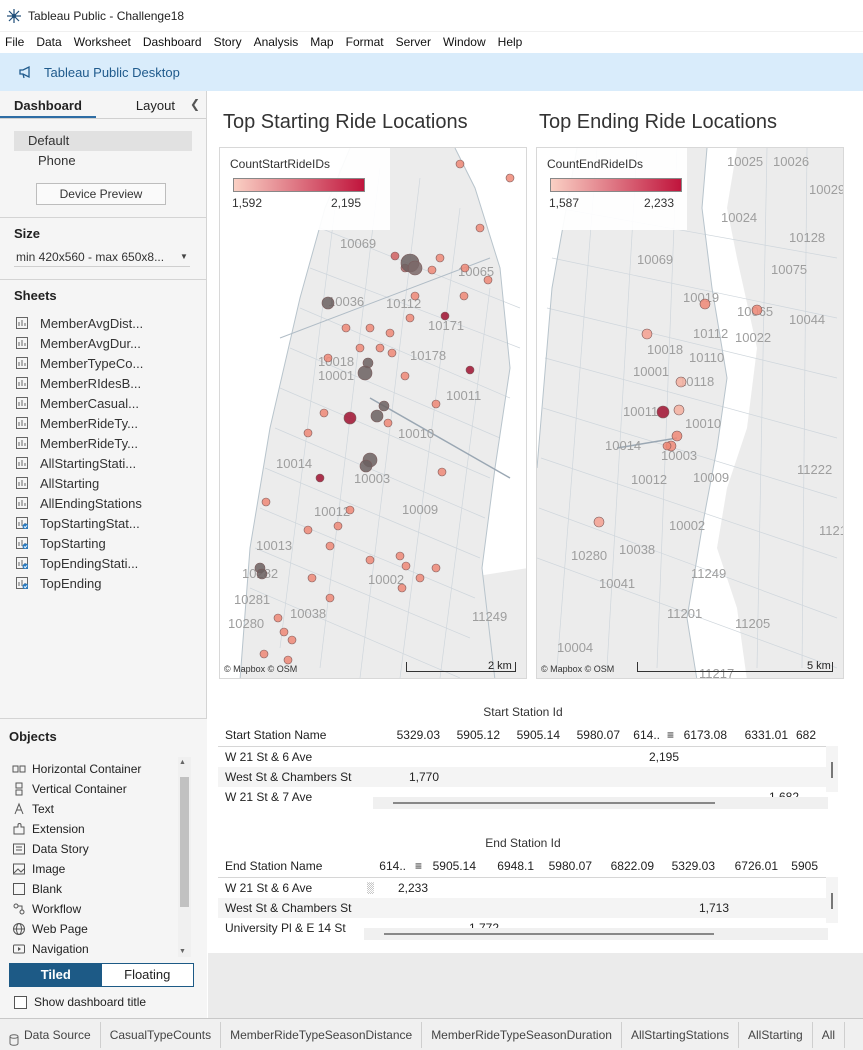  I want to click on tab-dashboard: Dashboard, so click(48, 104).